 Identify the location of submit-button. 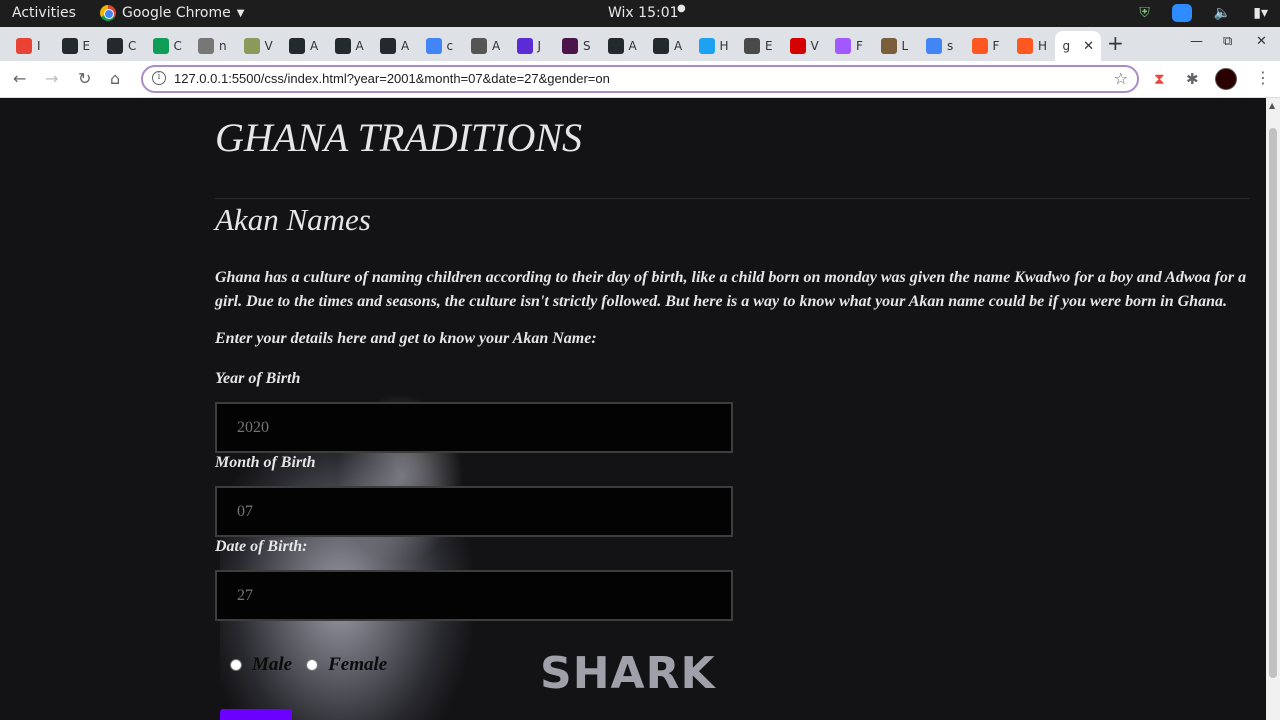
(256, 714).